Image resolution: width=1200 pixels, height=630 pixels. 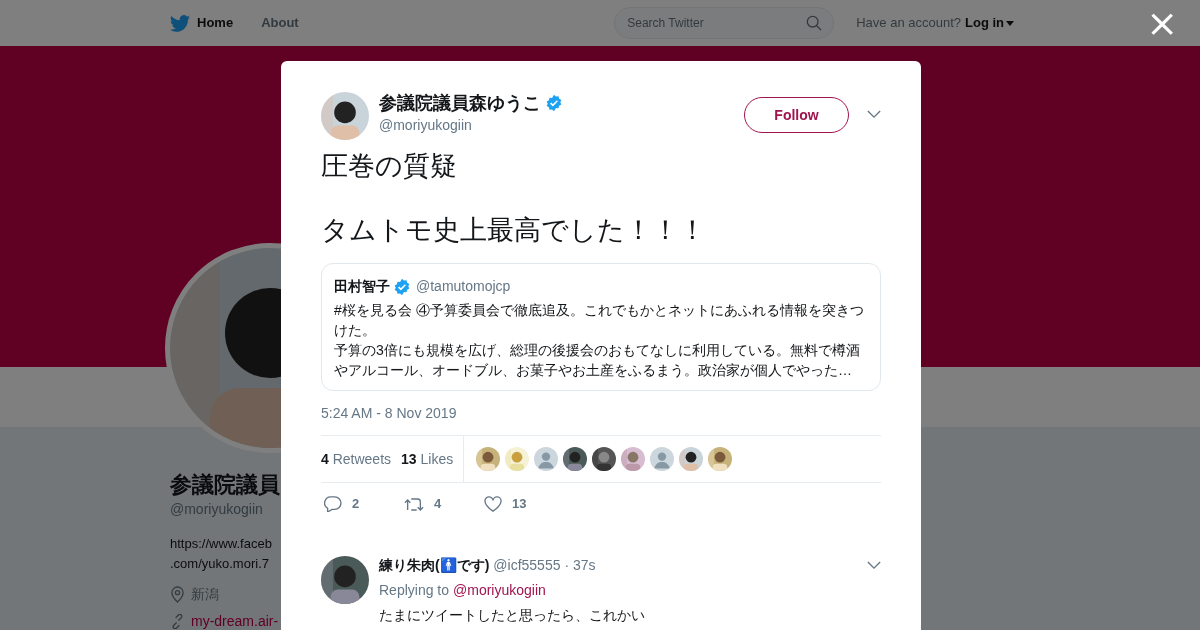 What do you see at coordinates (362, 286) in the screenshot?
I see `quoted-author-name: 田村智子` at bounding box center [362, 286].